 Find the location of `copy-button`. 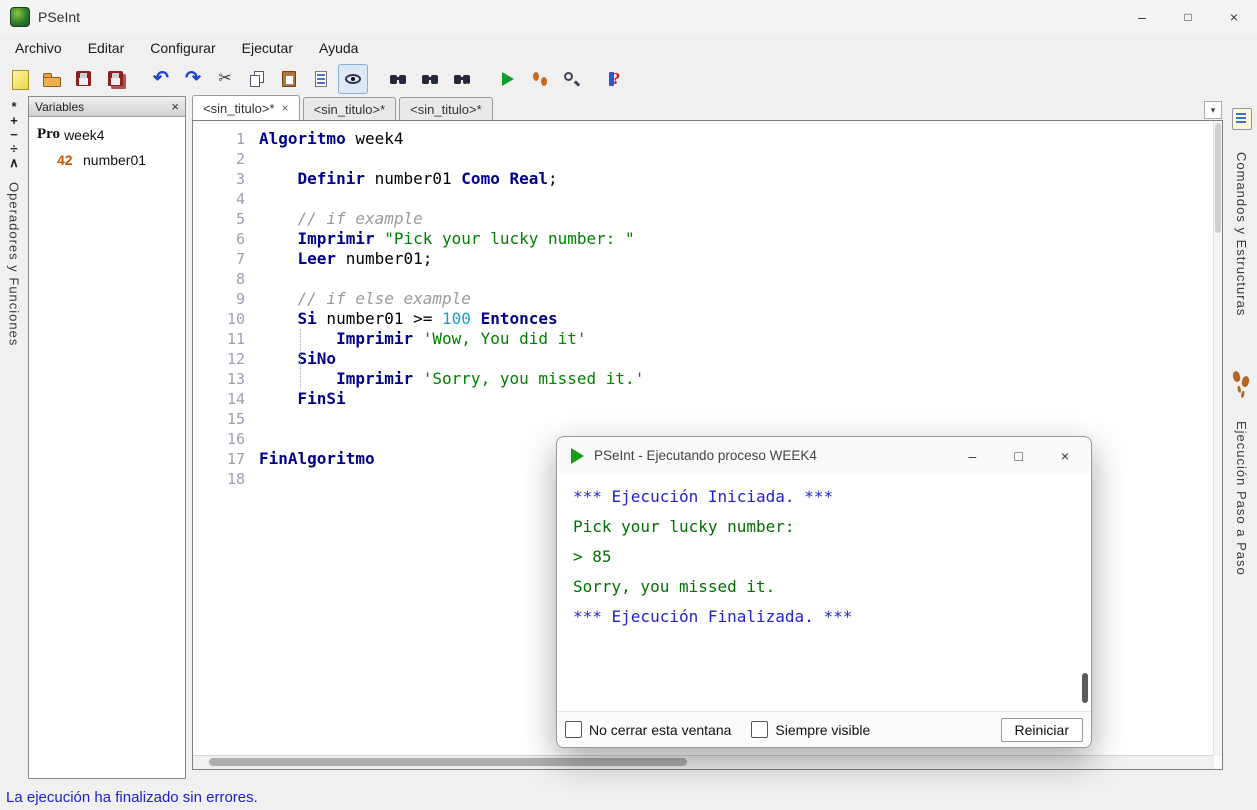

copy-button is located at coordinates (257, 79).